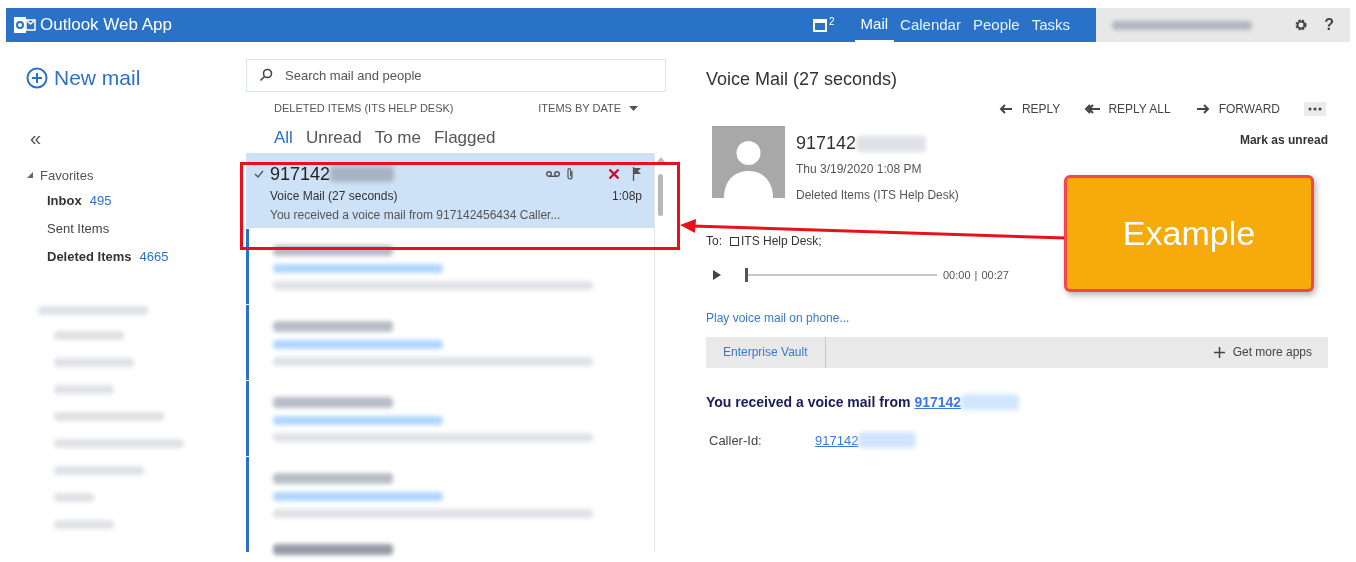 This screenshot has width=1356, height=562. I want to click on filter-tab: All, so click(283, 137).